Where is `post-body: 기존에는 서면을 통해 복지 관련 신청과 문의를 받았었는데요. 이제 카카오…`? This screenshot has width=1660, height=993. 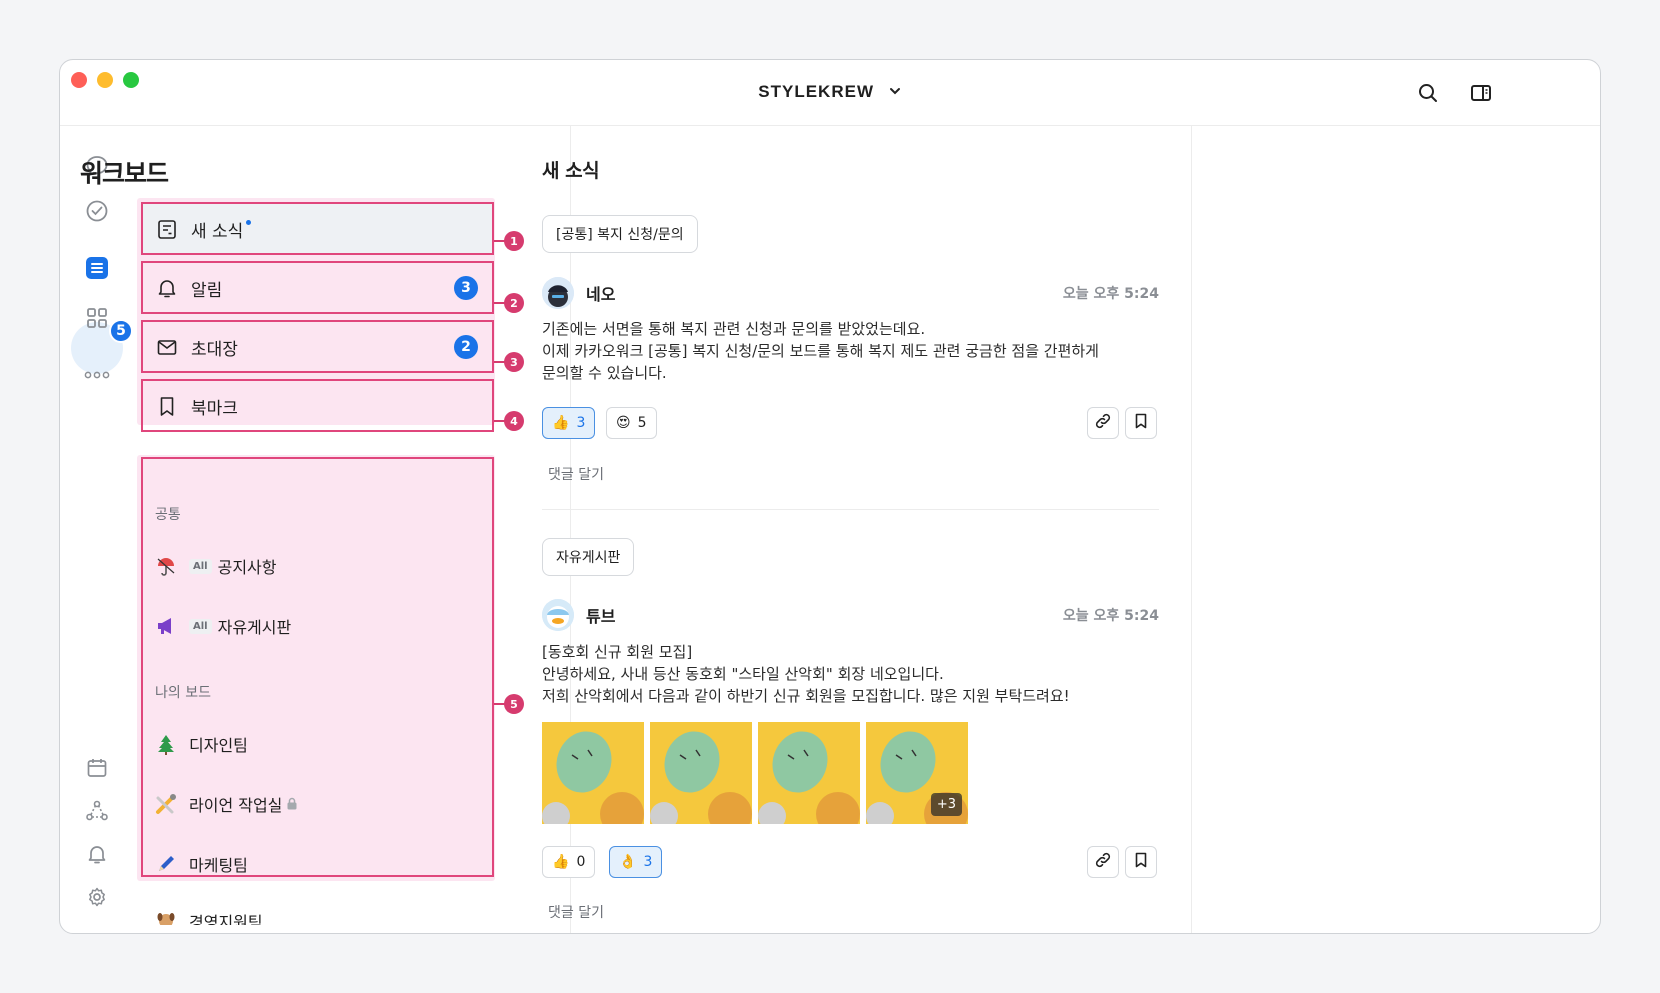
post-body: 기존에는 서면을 통해 복지 관련 신청과 문의를 받았었는데요. 이제 카카오… is located at coordinates (820, 351).